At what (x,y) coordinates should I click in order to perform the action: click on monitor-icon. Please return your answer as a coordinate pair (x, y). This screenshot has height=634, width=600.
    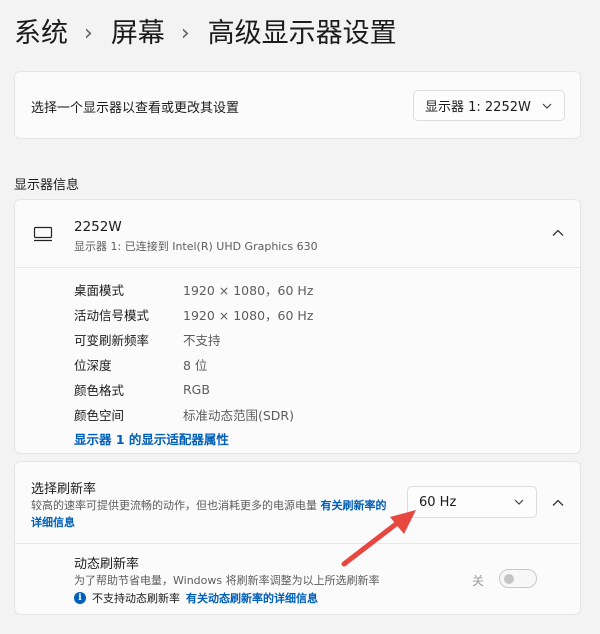
    Looking at the image, I should click on (43, 234).